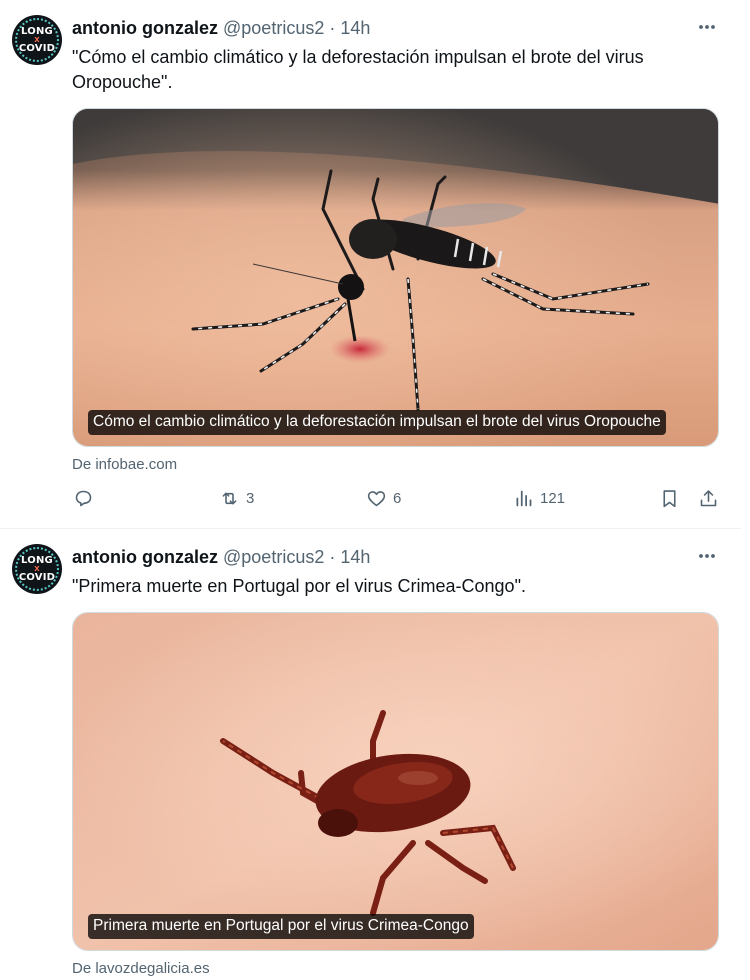 This screenshot has width=750, height=980. I want to click on heart-icon, so click(376, 499).